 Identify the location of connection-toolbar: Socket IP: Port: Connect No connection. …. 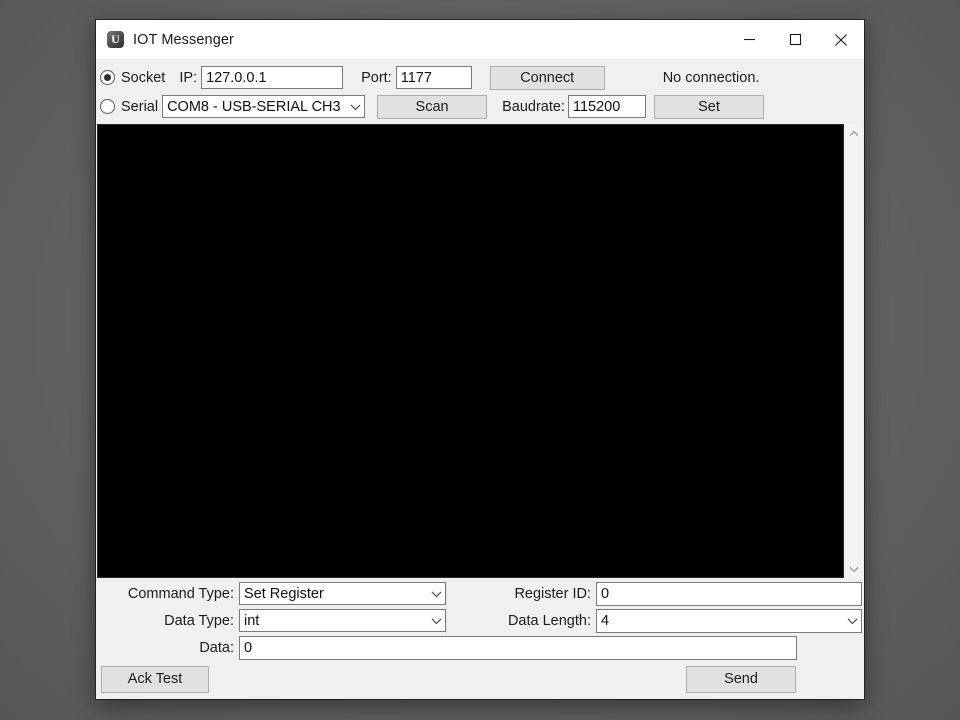
(480, 91).